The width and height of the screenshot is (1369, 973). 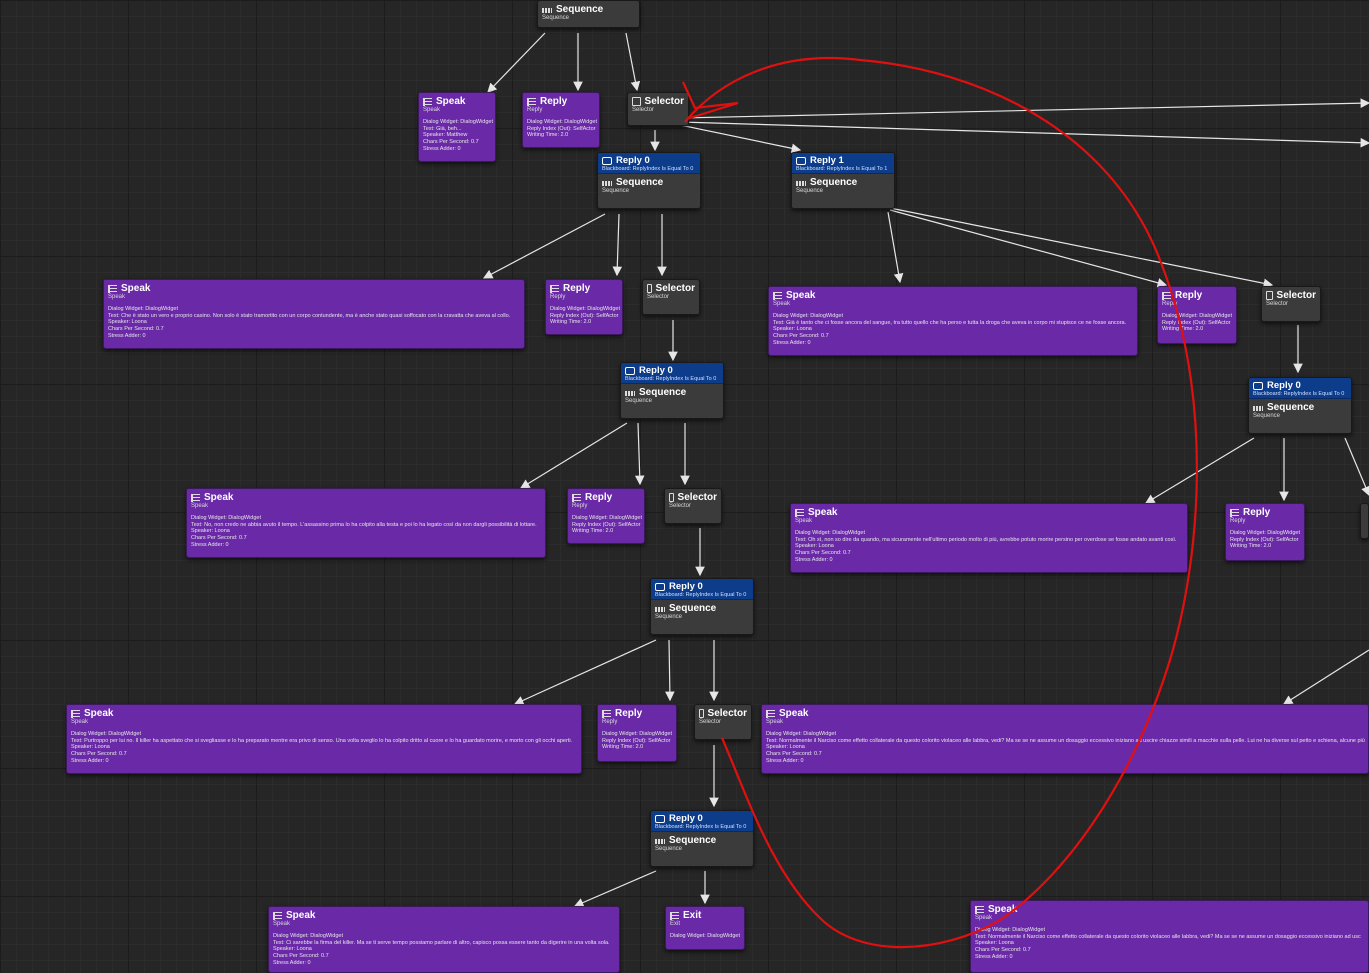 I want to click on exit-node: Exit Exit Dialog Widget: DialogWidget, so click(x=705, y=928).